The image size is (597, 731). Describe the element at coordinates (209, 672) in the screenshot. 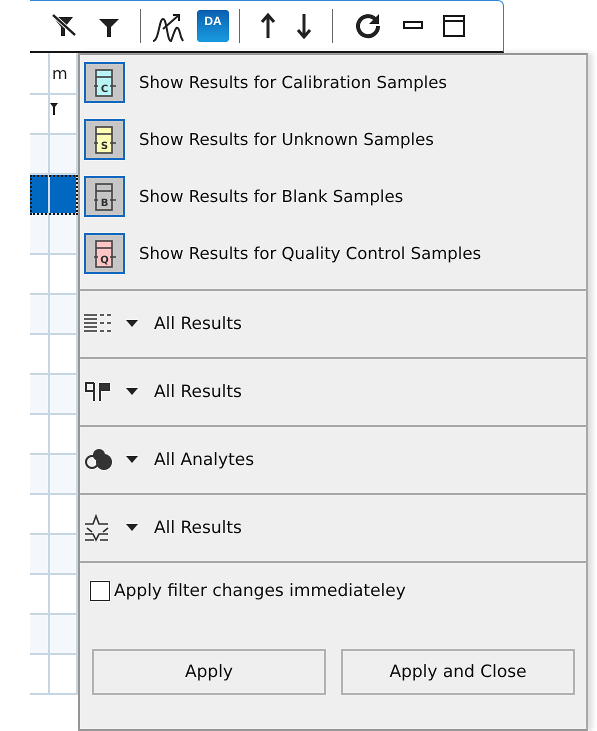

I see `apply-button: Apply` at that location.